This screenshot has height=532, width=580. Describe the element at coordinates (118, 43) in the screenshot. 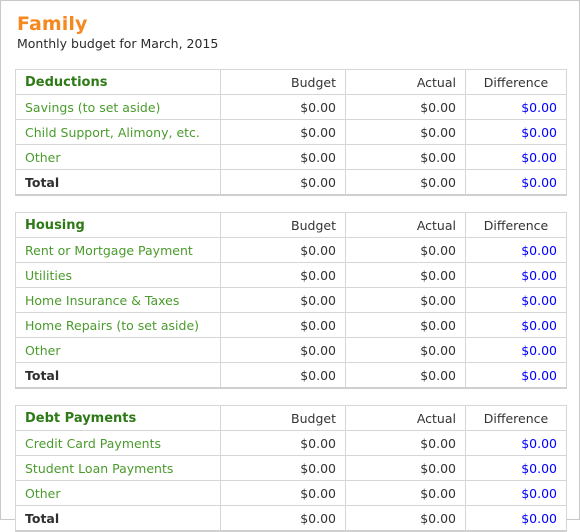

I see `page-subtitle: Monthly budget for March, 2015` at that location.